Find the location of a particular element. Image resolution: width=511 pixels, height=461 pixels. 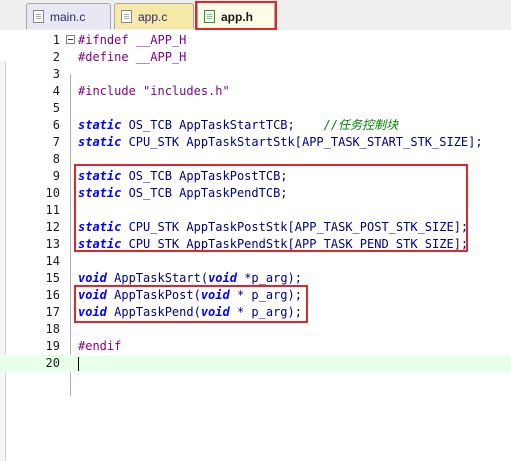

code-line: 14 is located at coordinates (255, 261).